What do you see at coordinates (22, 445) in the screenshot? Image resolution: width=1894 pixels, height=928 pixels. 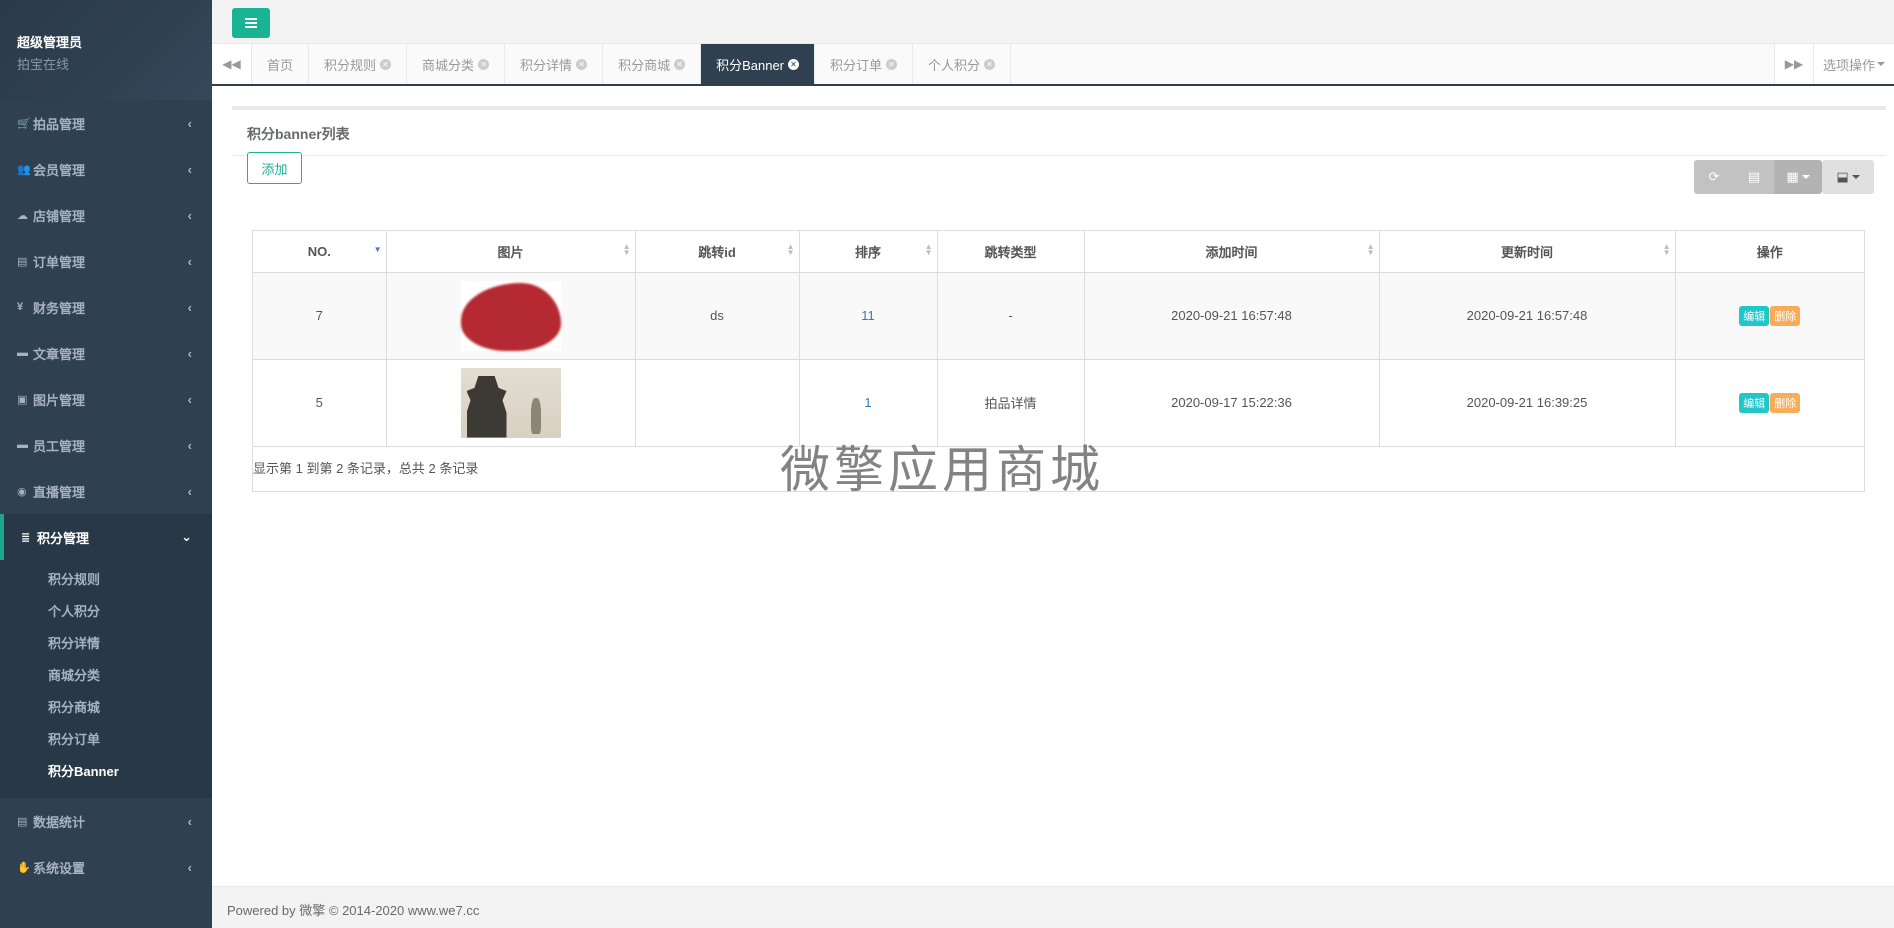 I see `staff-icon: ▬` at bounding box center [22, 445].